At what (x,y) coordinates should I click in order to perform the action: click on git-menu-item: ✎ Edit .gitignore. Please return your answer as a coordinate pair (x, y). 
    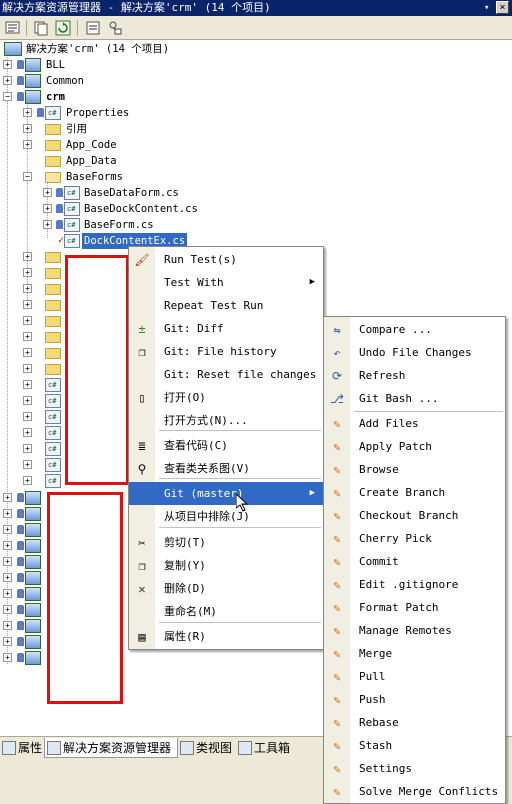
    Looking at the image, I should click on (414, 584).